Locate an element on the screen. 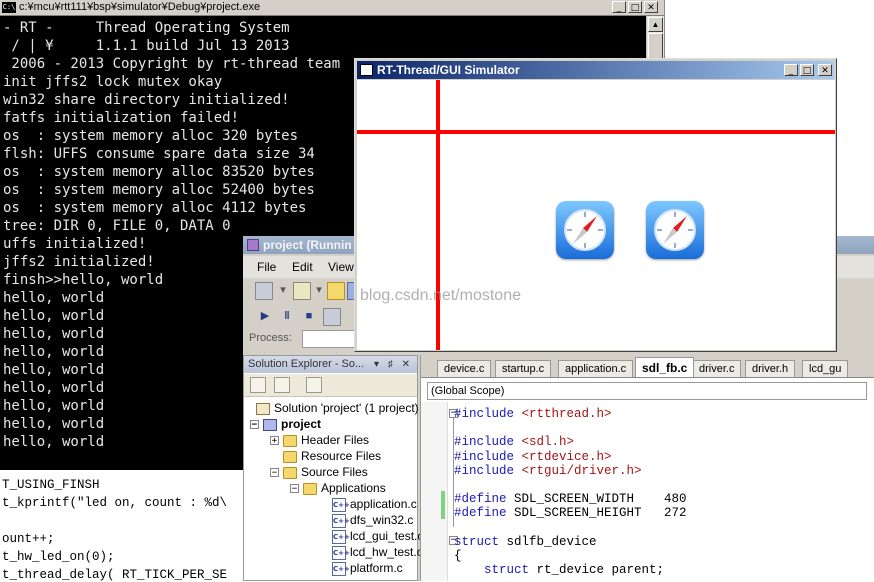 The width and height of the screenshot is (874, 582). stop-icon: ■ is located at coordinates (309, 316).